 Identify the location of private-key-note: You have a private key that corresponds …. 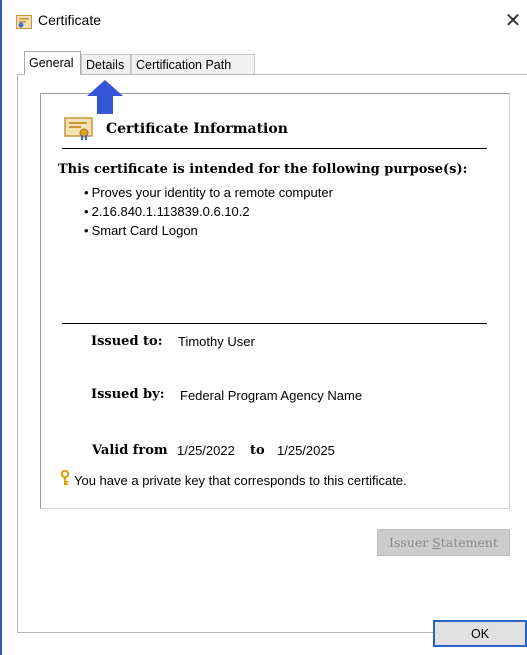
(240, 480).